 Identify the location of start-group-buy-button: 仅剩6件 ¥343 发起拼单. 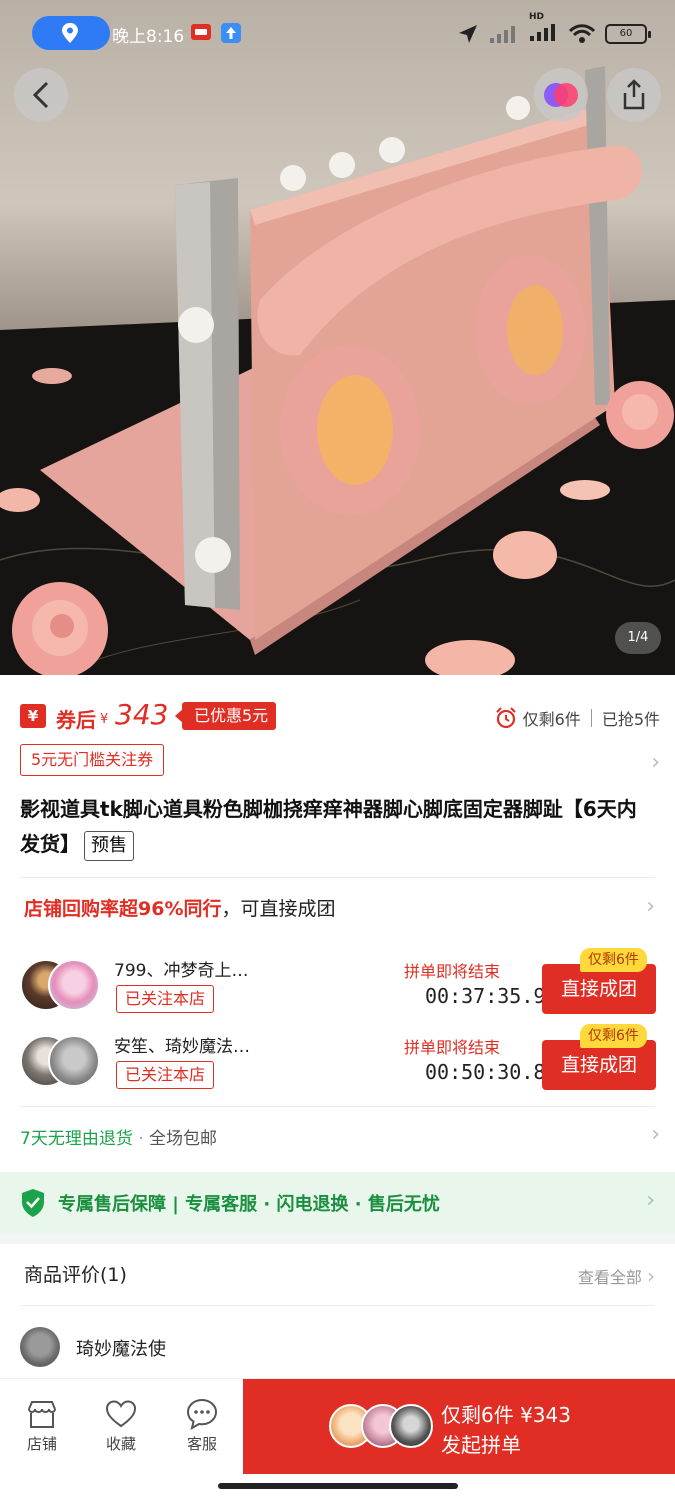
(459, 1426).